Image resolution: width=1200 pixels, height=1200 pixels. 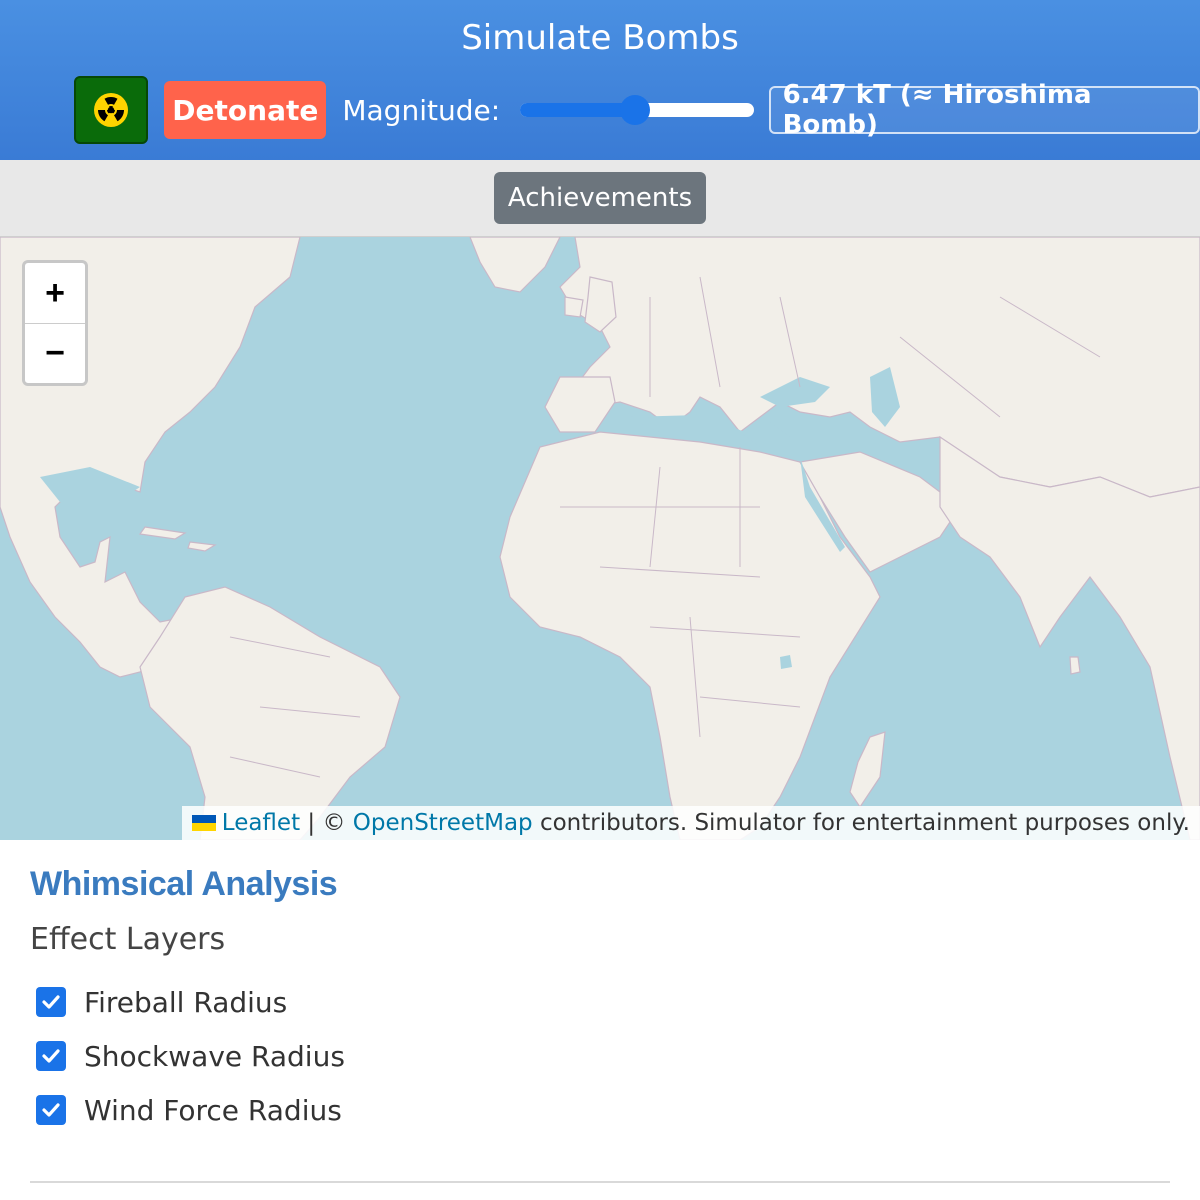 I want to click on slider-thumb, so click(x=635, y=110).